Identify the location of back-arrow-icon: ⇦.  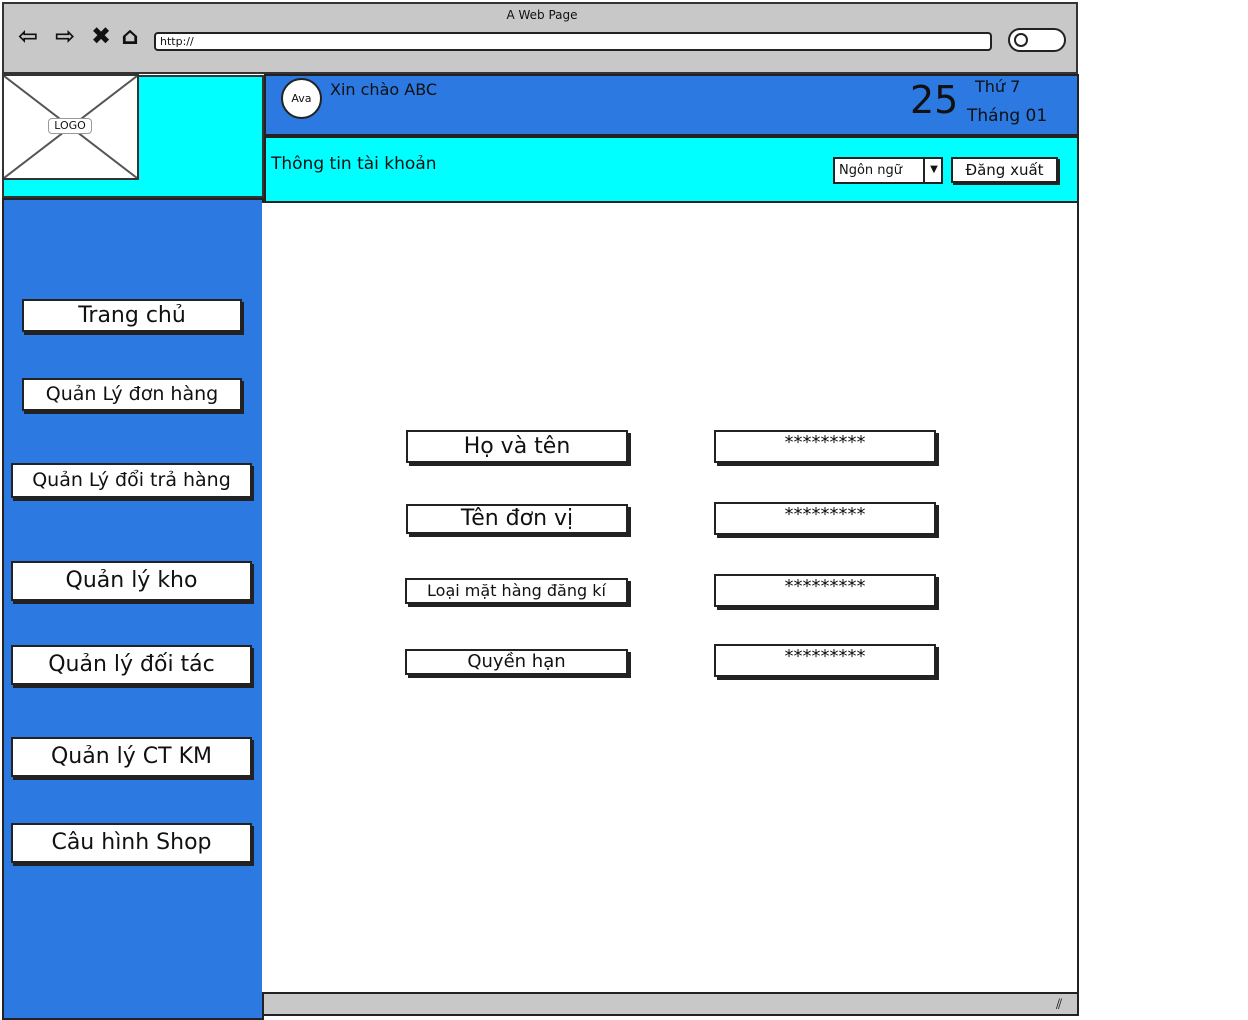
(28, 36).